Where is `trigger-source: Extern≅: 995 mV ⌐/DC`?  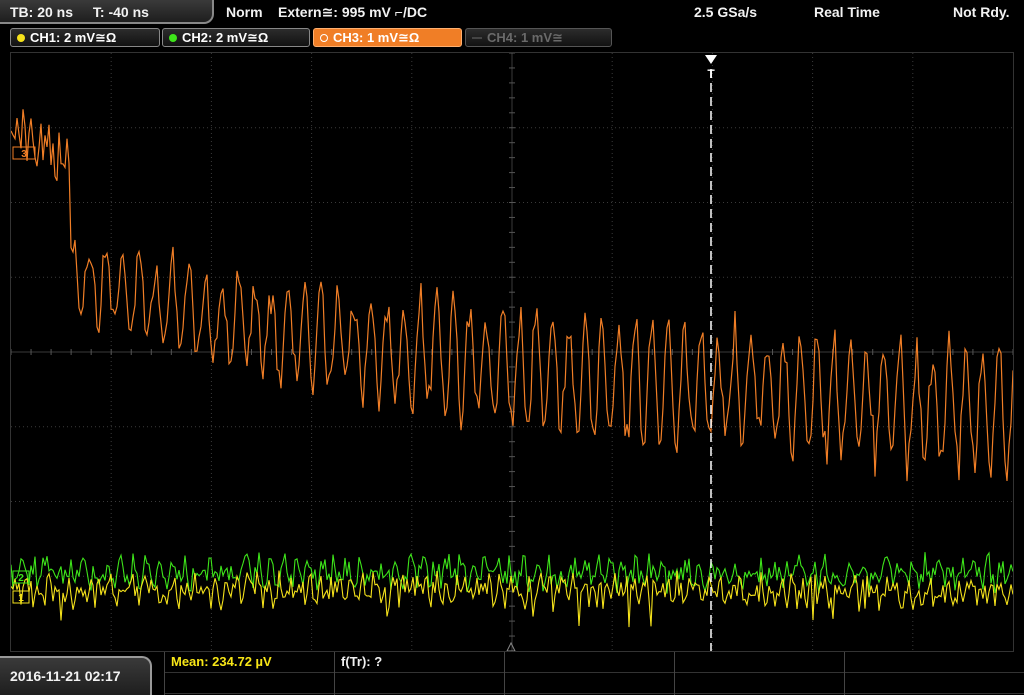
trigger-source: Extern≅: 995 mV ⌐/DC is located at coordinates (352, 12).